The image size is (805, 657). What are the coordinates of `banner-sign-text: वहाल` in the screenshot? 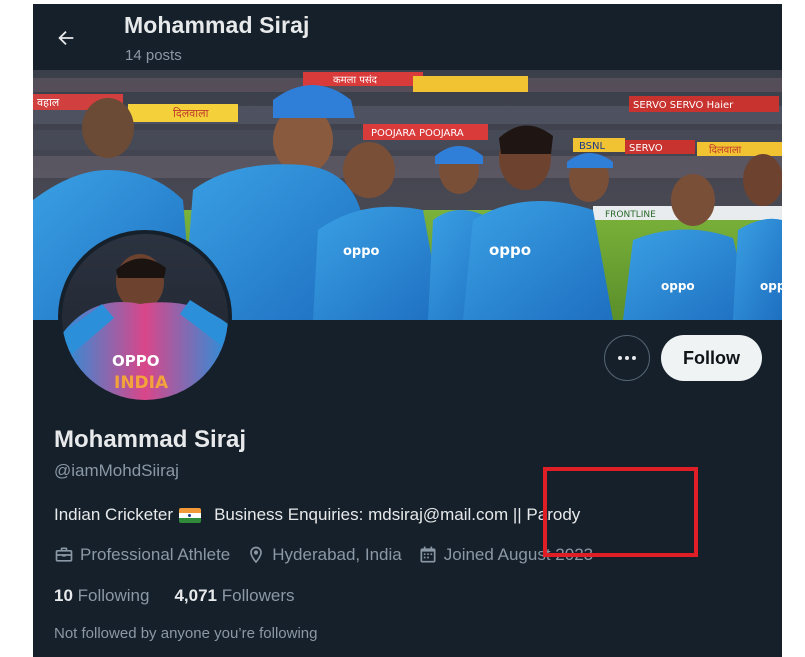 It's located at (48, 102).